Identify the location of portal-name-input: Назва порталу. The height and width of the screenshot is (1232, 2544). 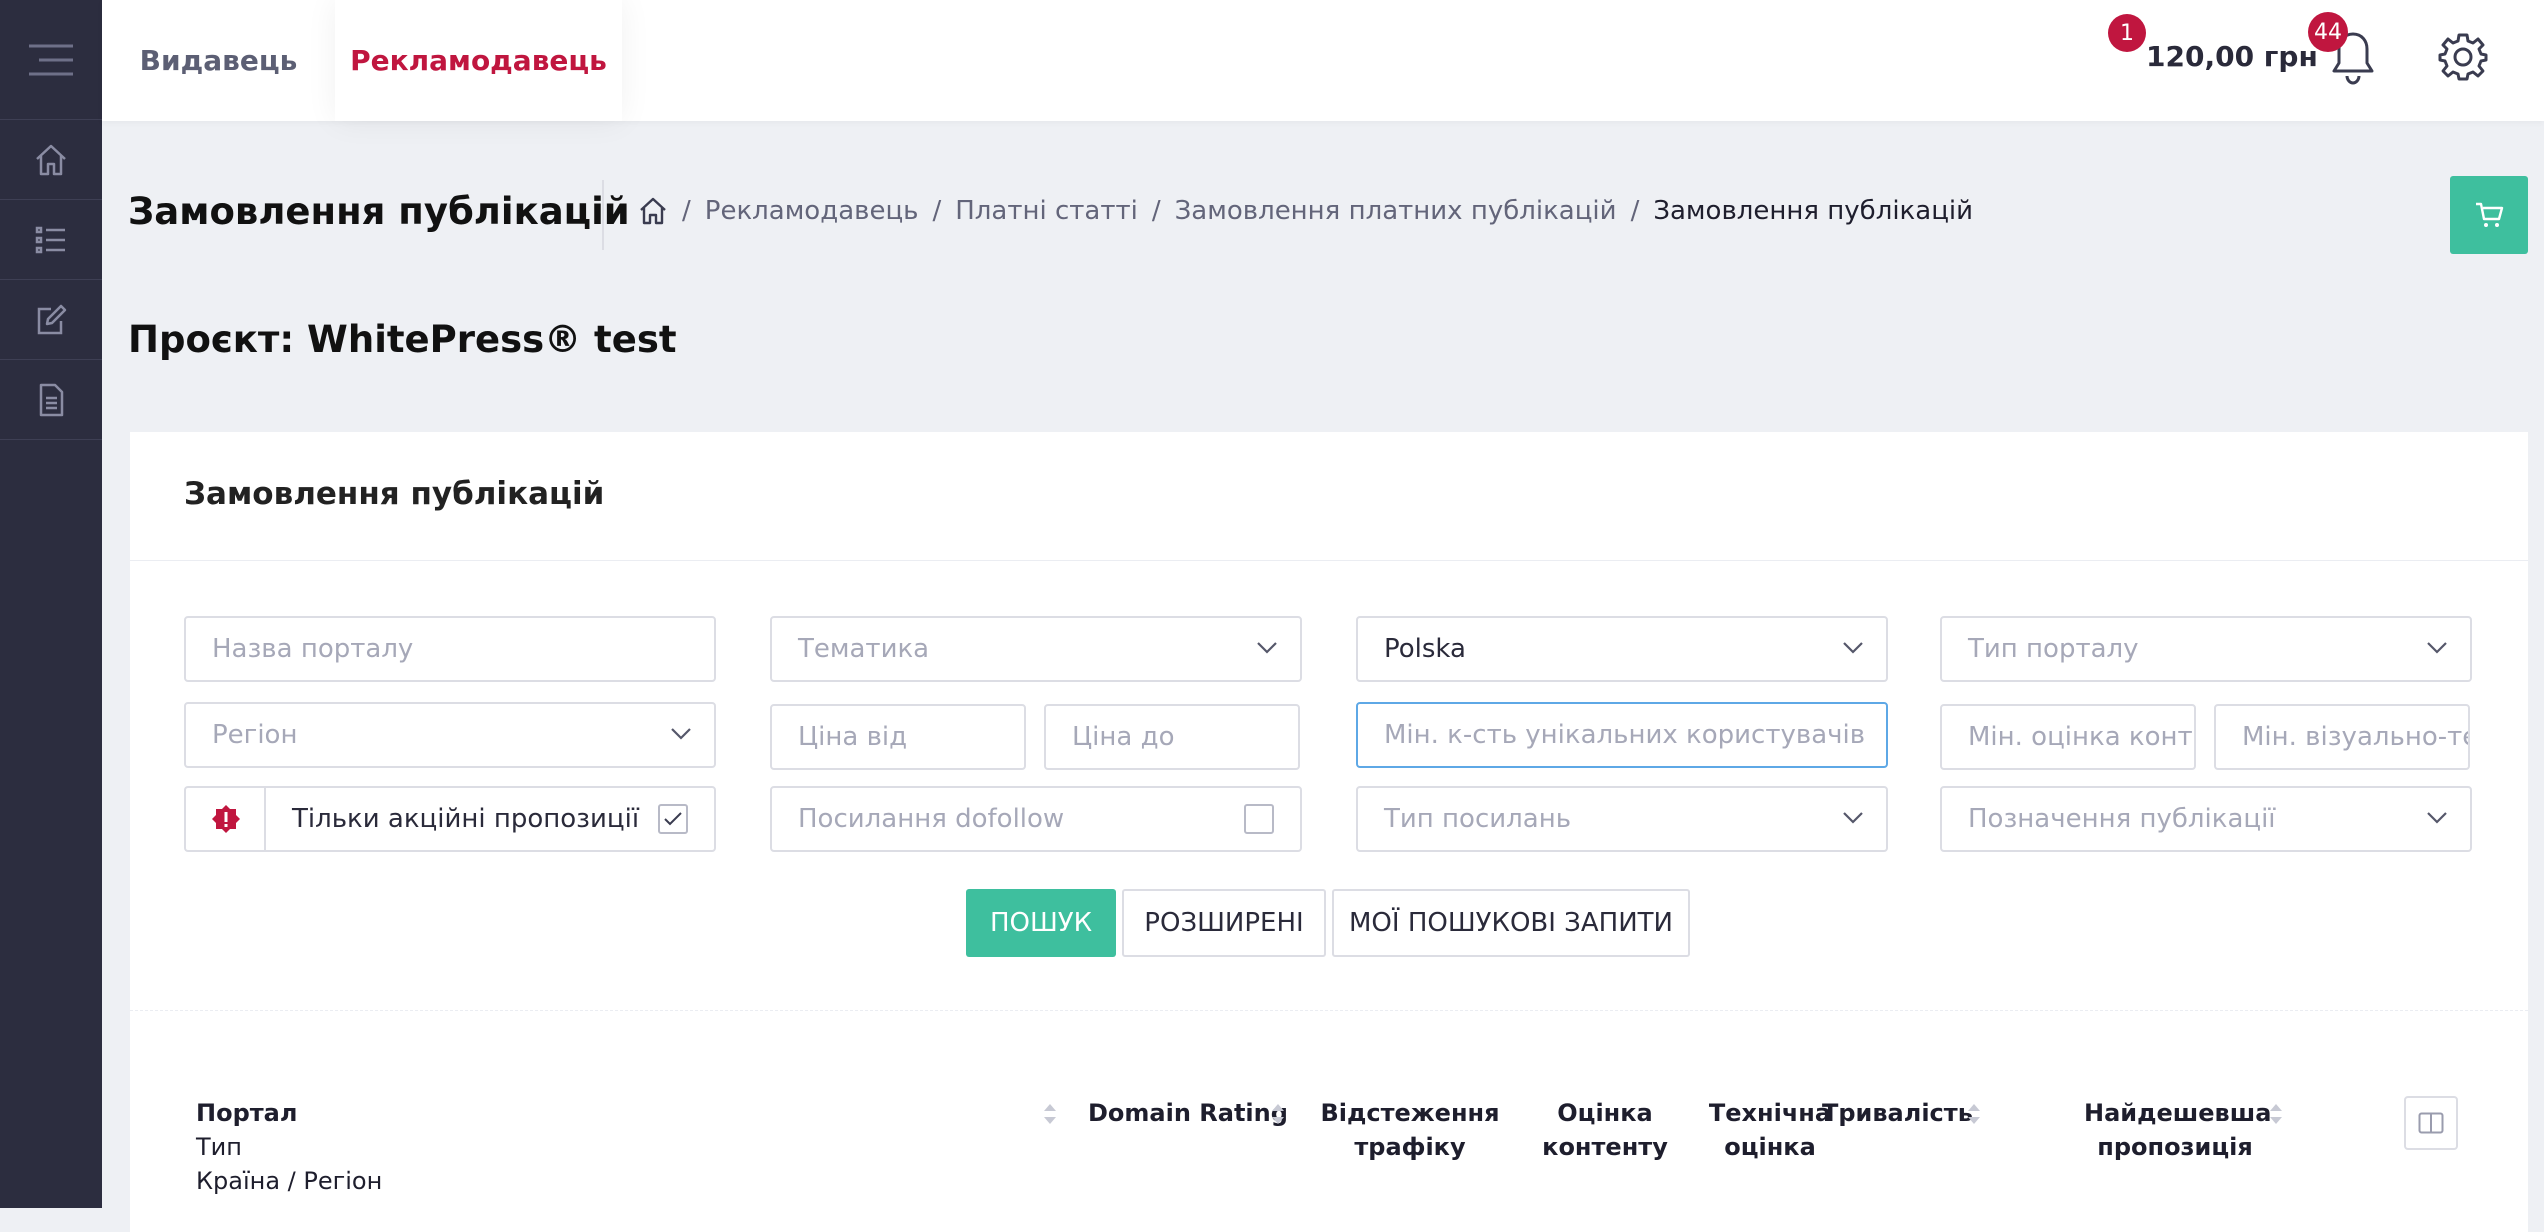
(450, 649).